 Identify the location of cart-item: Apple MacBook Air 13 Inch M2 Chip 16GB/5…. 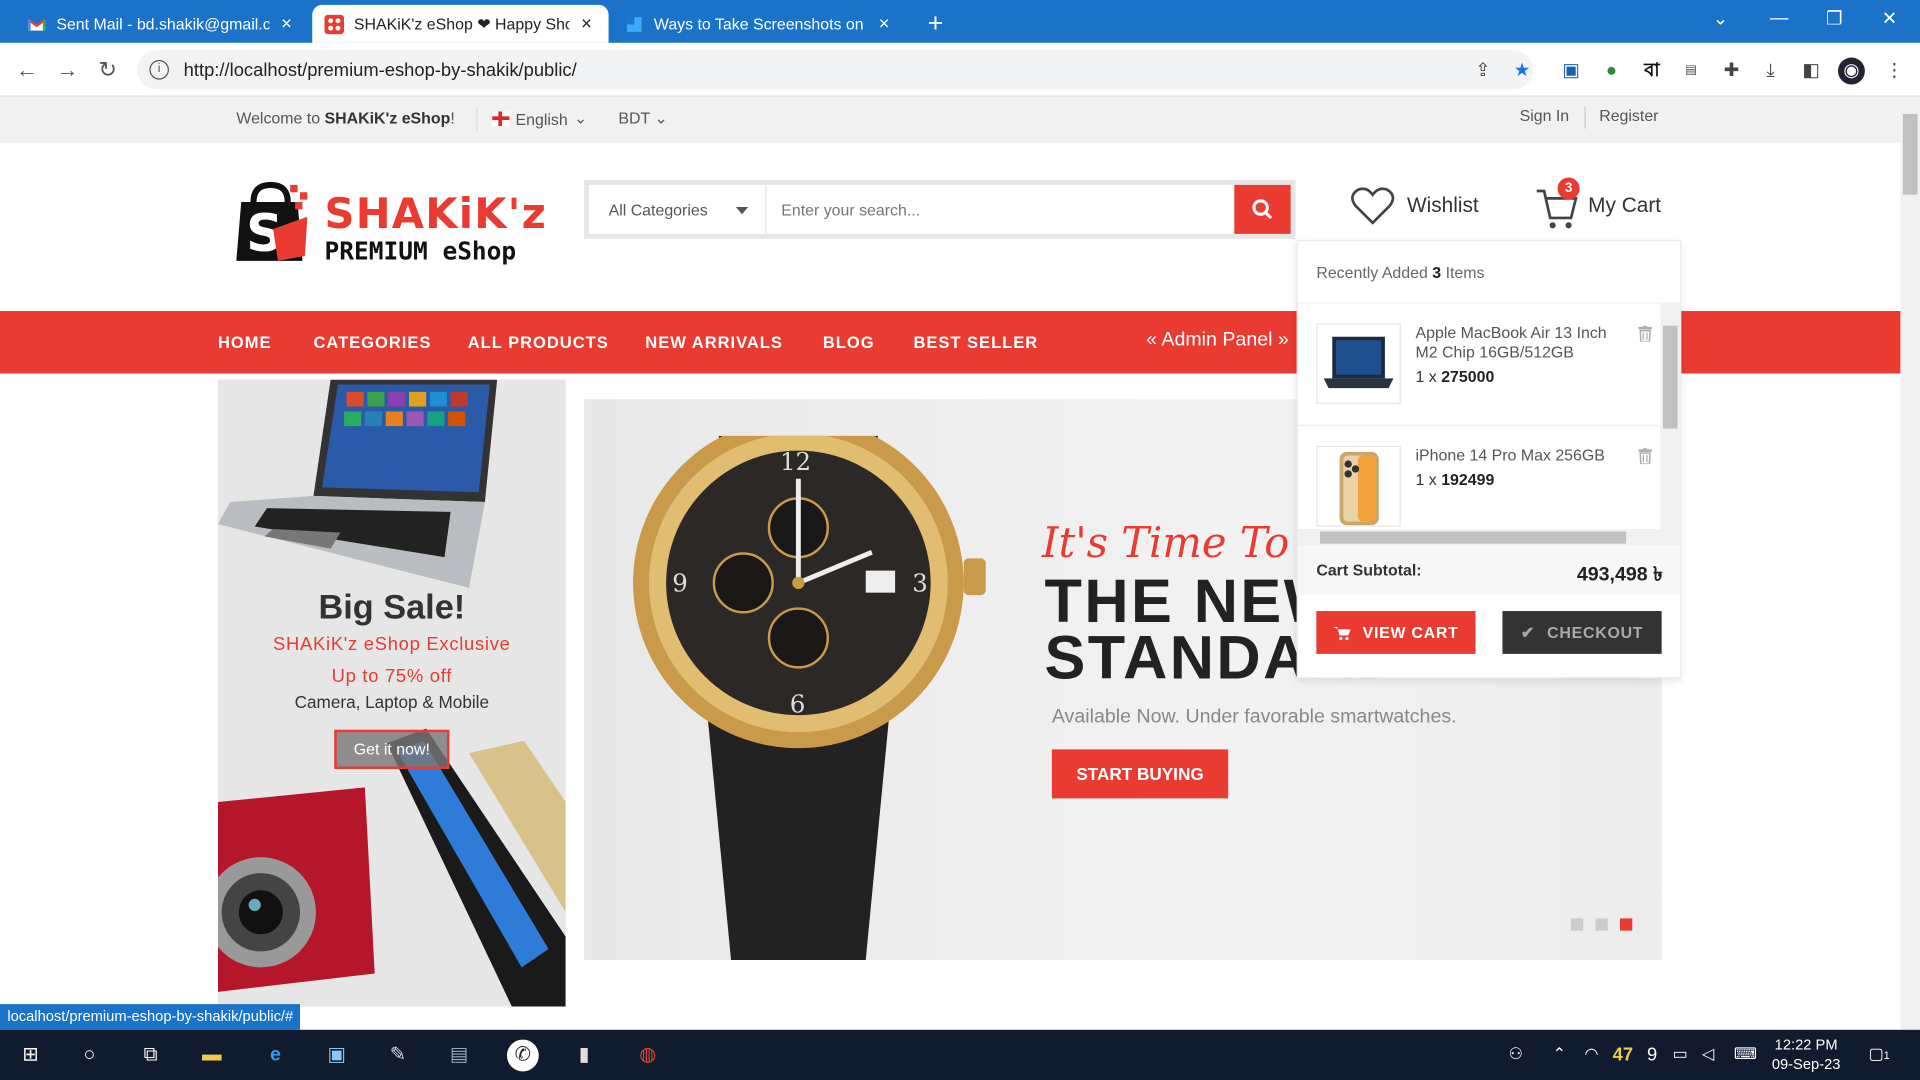
(1479, 365).